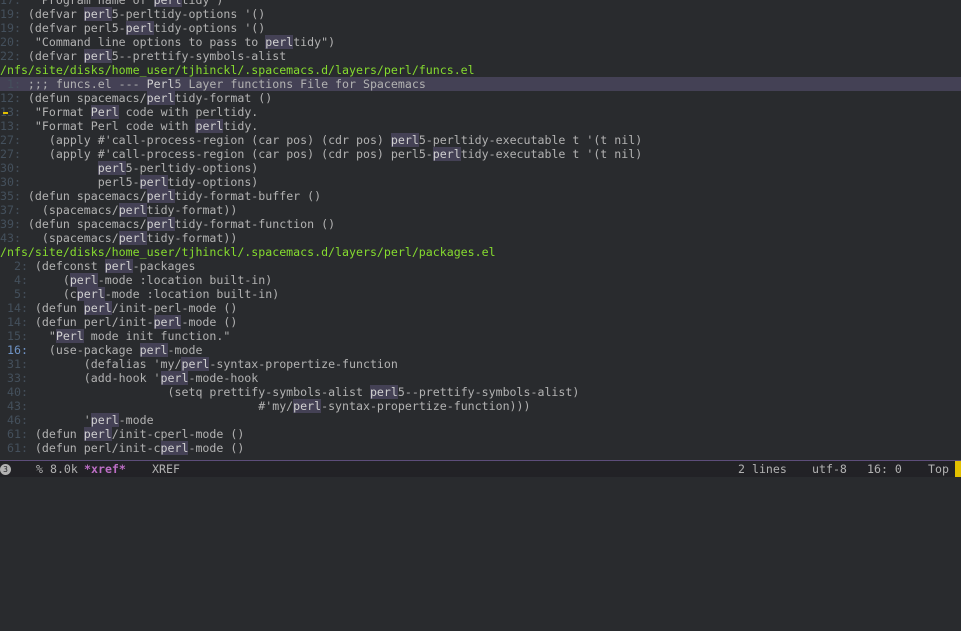 The width and height of the screenshot is (961, 631). What do you see at coordinates (14, 378) in the screenshot?
I see `line-number: 33:` at bounding box center [14, 378].